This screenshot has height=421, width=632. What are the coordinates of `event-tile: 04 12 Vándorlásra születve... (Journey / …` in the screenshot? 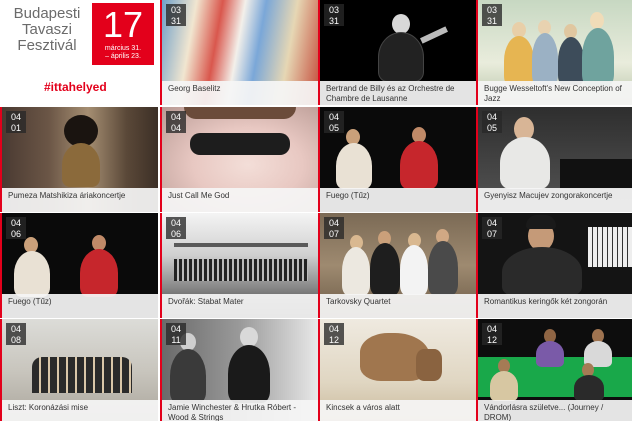 It's located at (554, 370).